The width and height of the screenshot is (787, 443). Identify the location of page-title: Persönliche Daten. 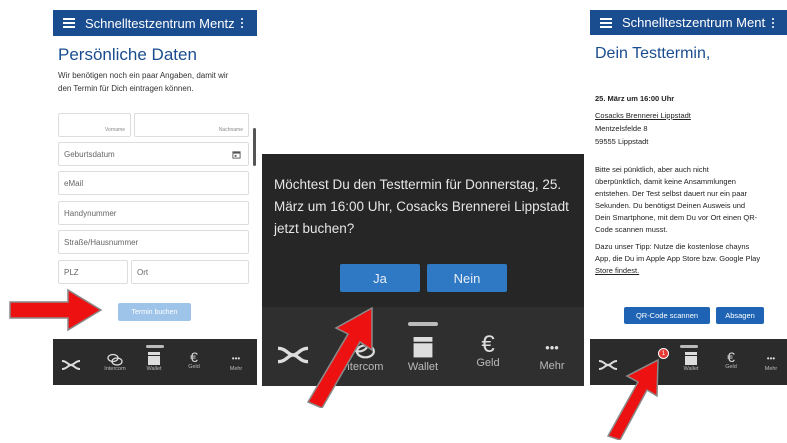
(127, 54).